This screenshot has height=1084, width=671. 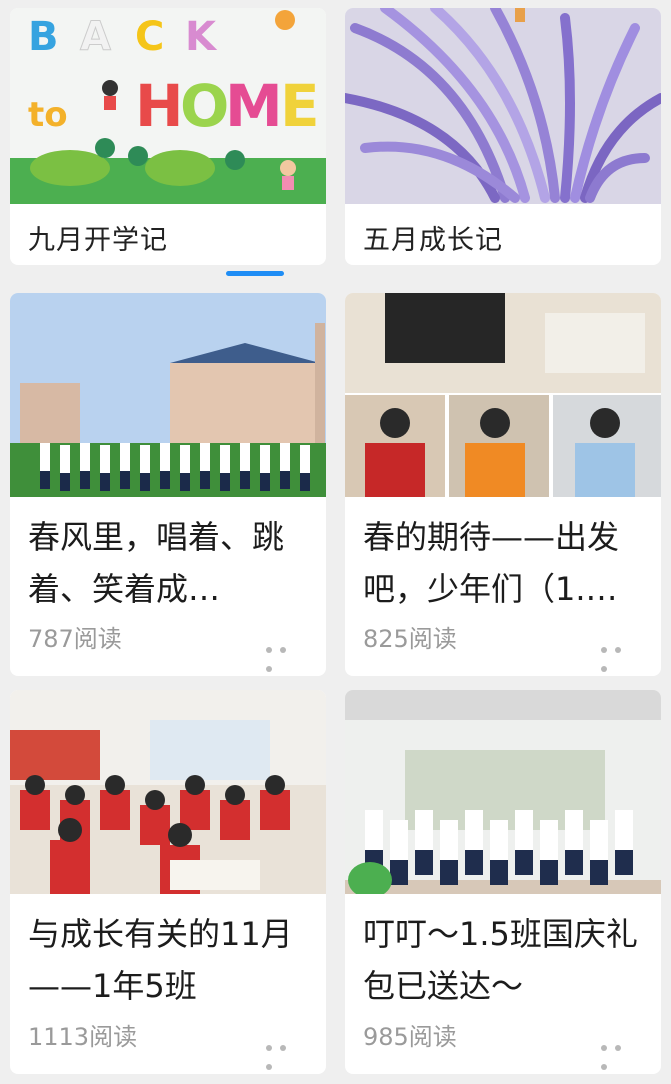 What do you see at coordinates (168, 792) in the screenshot?
I see `classroom-image` at bounding box center [168, 792].